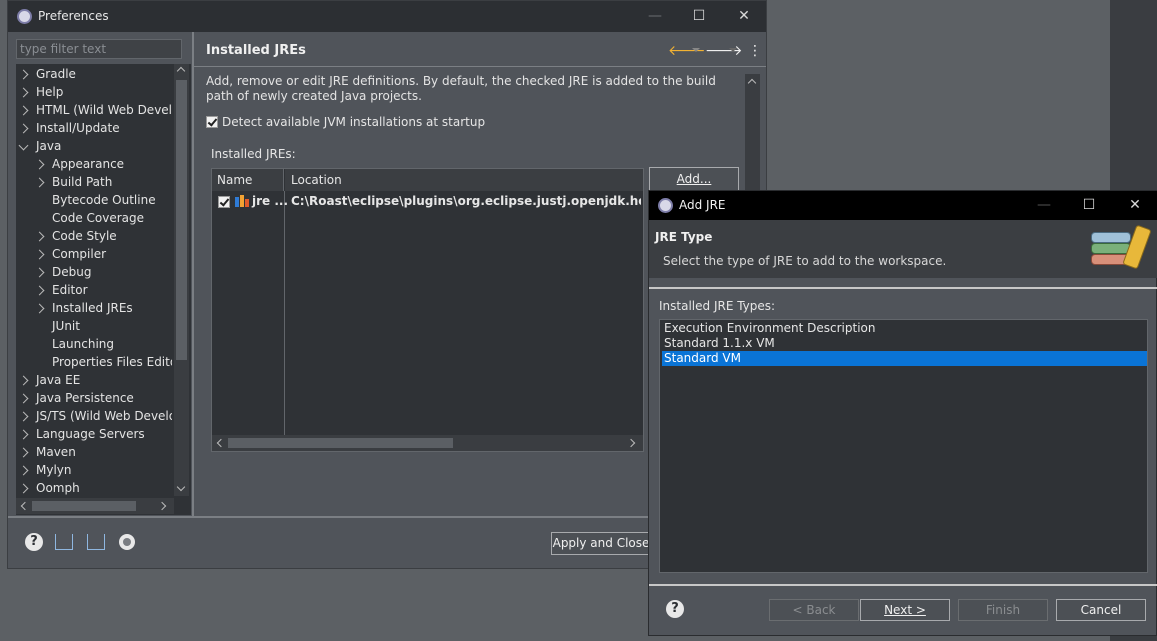 This screenshot has width=1157, height=641. I want to click on column-header-location: Location, so click(464, 180).